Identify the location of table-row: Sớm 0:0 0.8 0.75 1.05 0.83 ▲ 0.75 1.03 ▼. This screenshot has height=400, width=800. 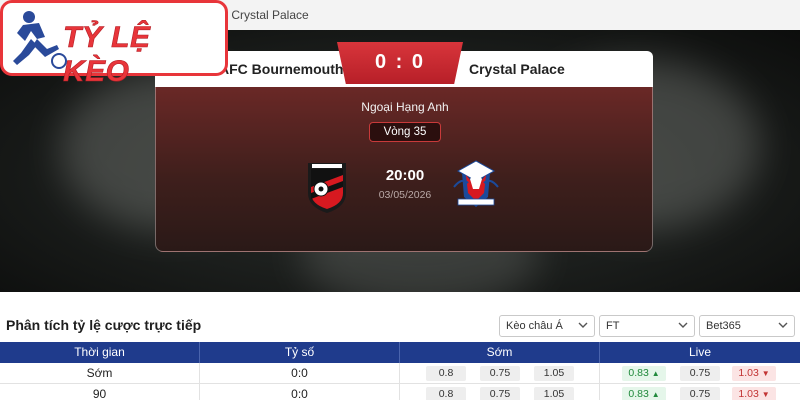
(400, 373).